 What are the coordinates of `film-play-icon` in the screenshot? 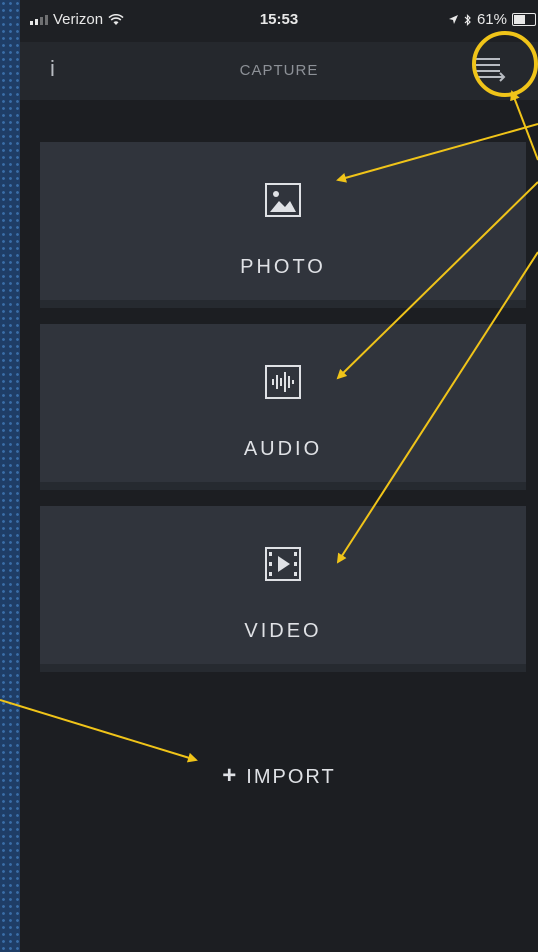 It's located at (283, 564).